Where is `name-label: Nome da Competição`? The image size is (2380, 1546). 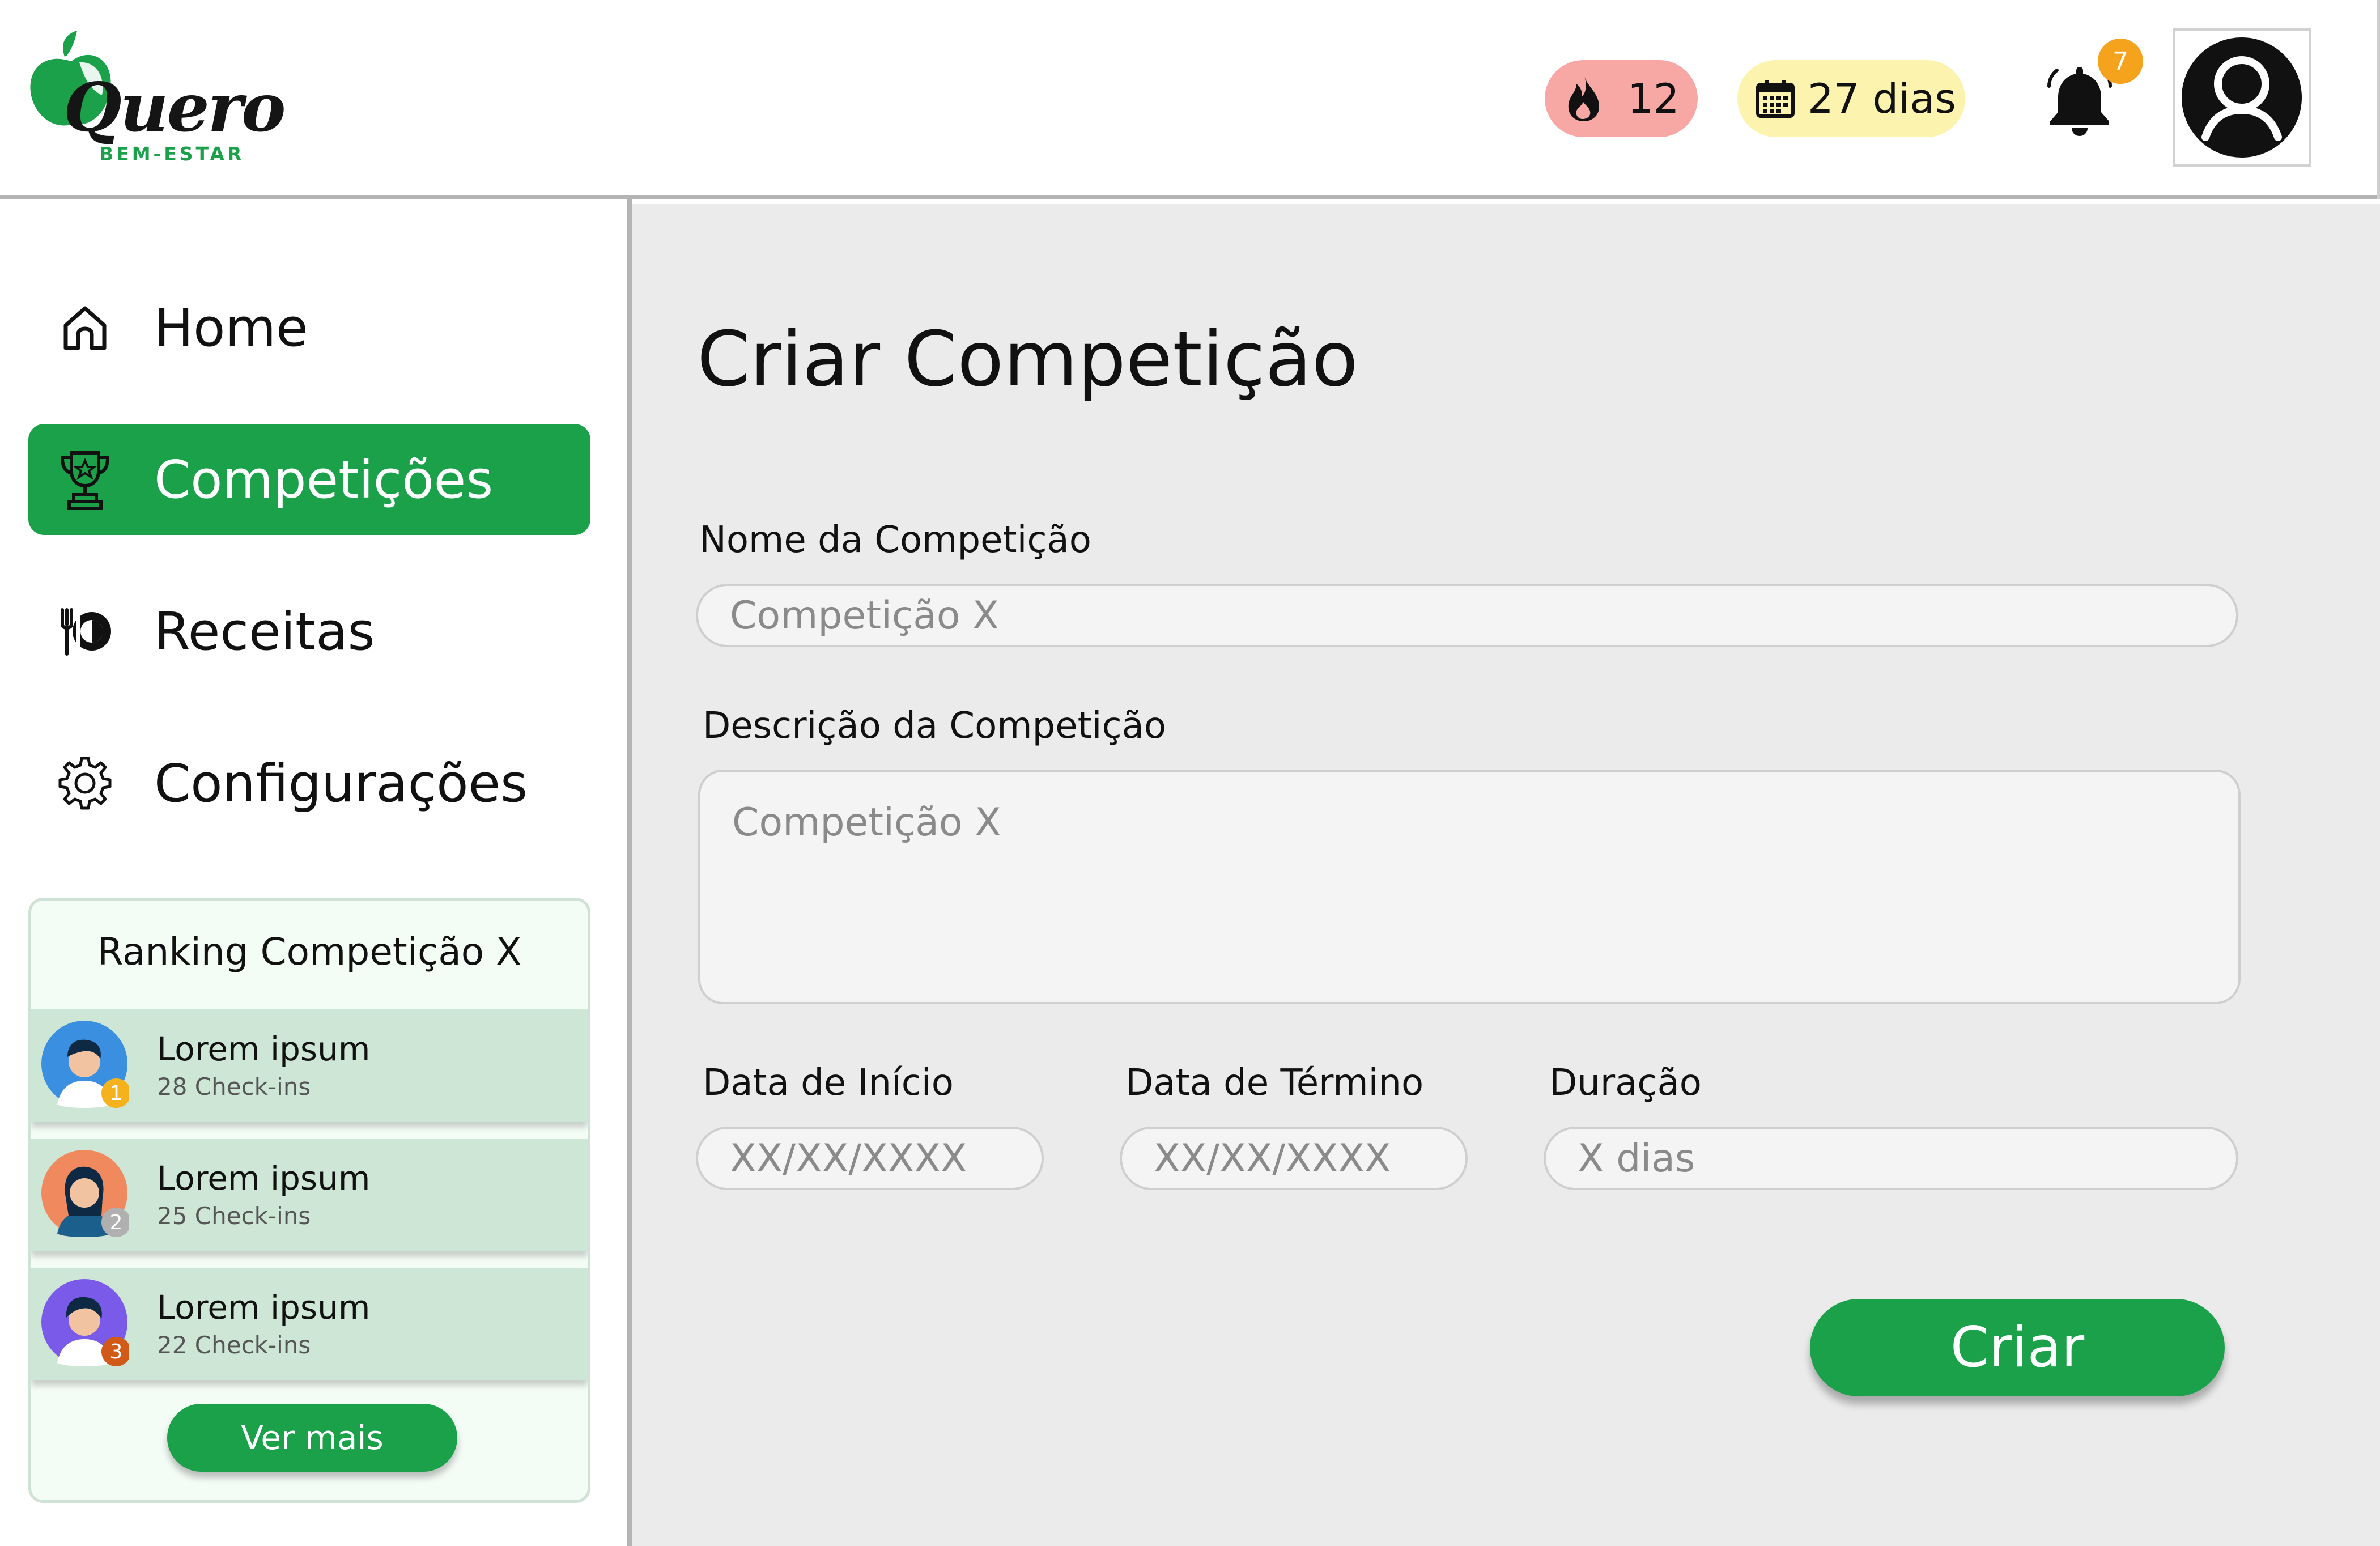 name-label: Nome da Competição is located at coordinates (895, 540).